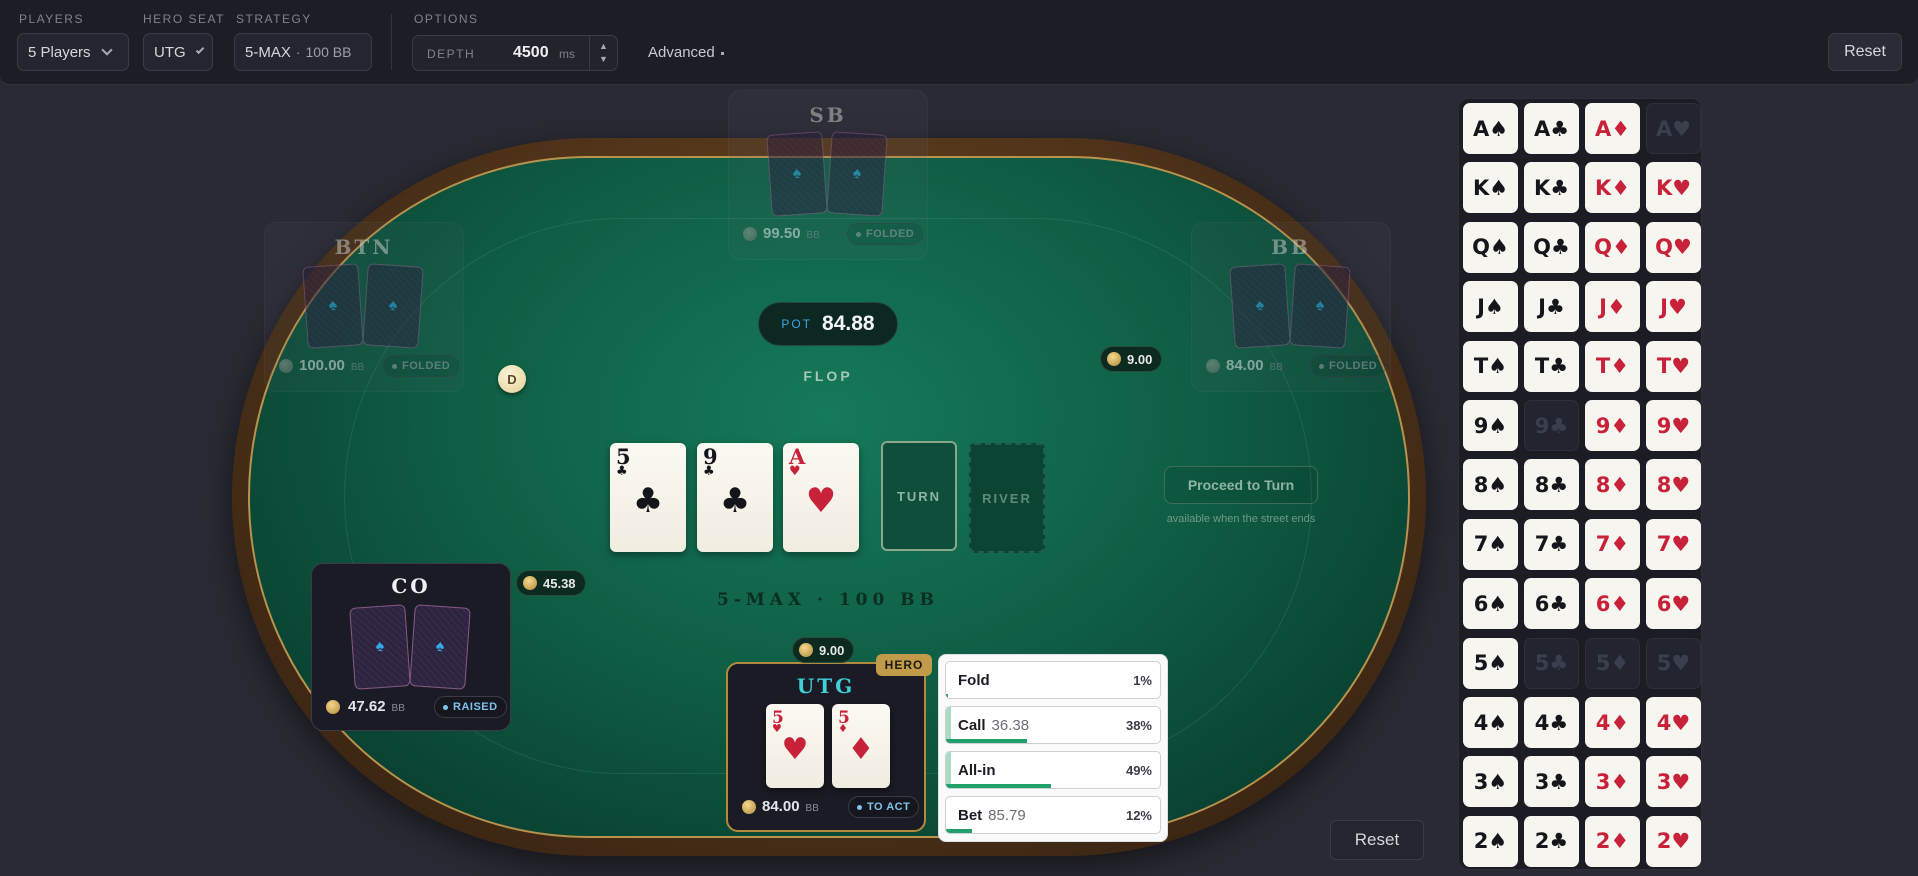 The height and width of the screenshot is (876, 1918). I want to click on card-option: T♣, so click(1551, 366).